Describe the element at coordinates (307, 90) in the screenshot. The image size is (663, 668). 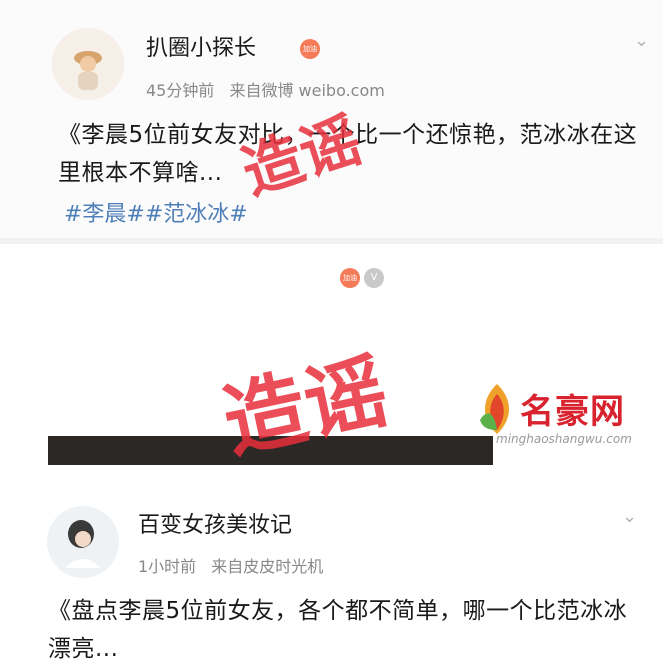
I see `post-source: 来自微博 weibo.com` at that location.